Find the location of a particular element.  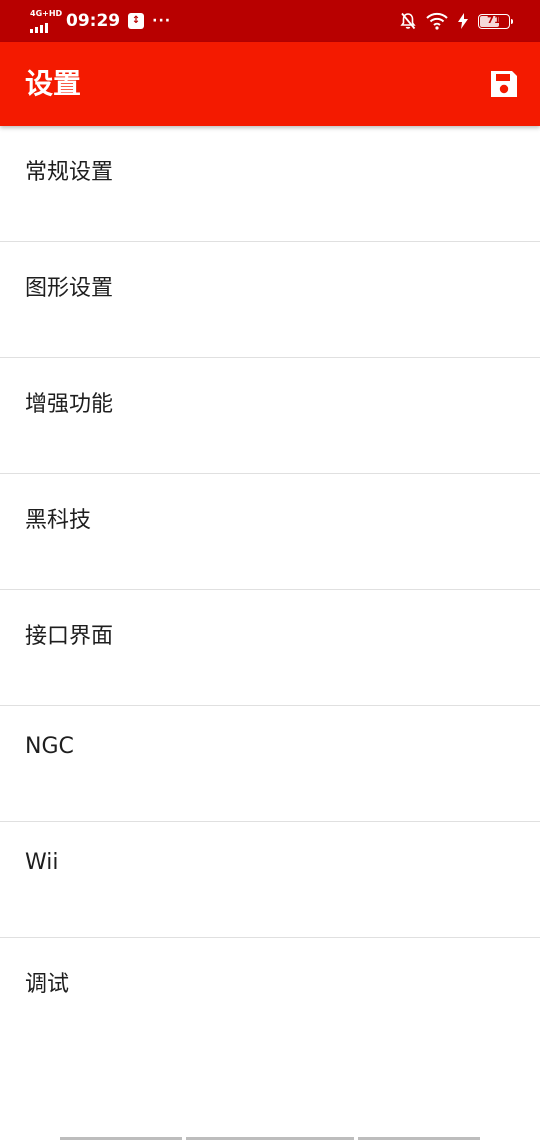

status-left: 4G+HD 09:29 ↕ ··· is located at coordinates (99, 21).